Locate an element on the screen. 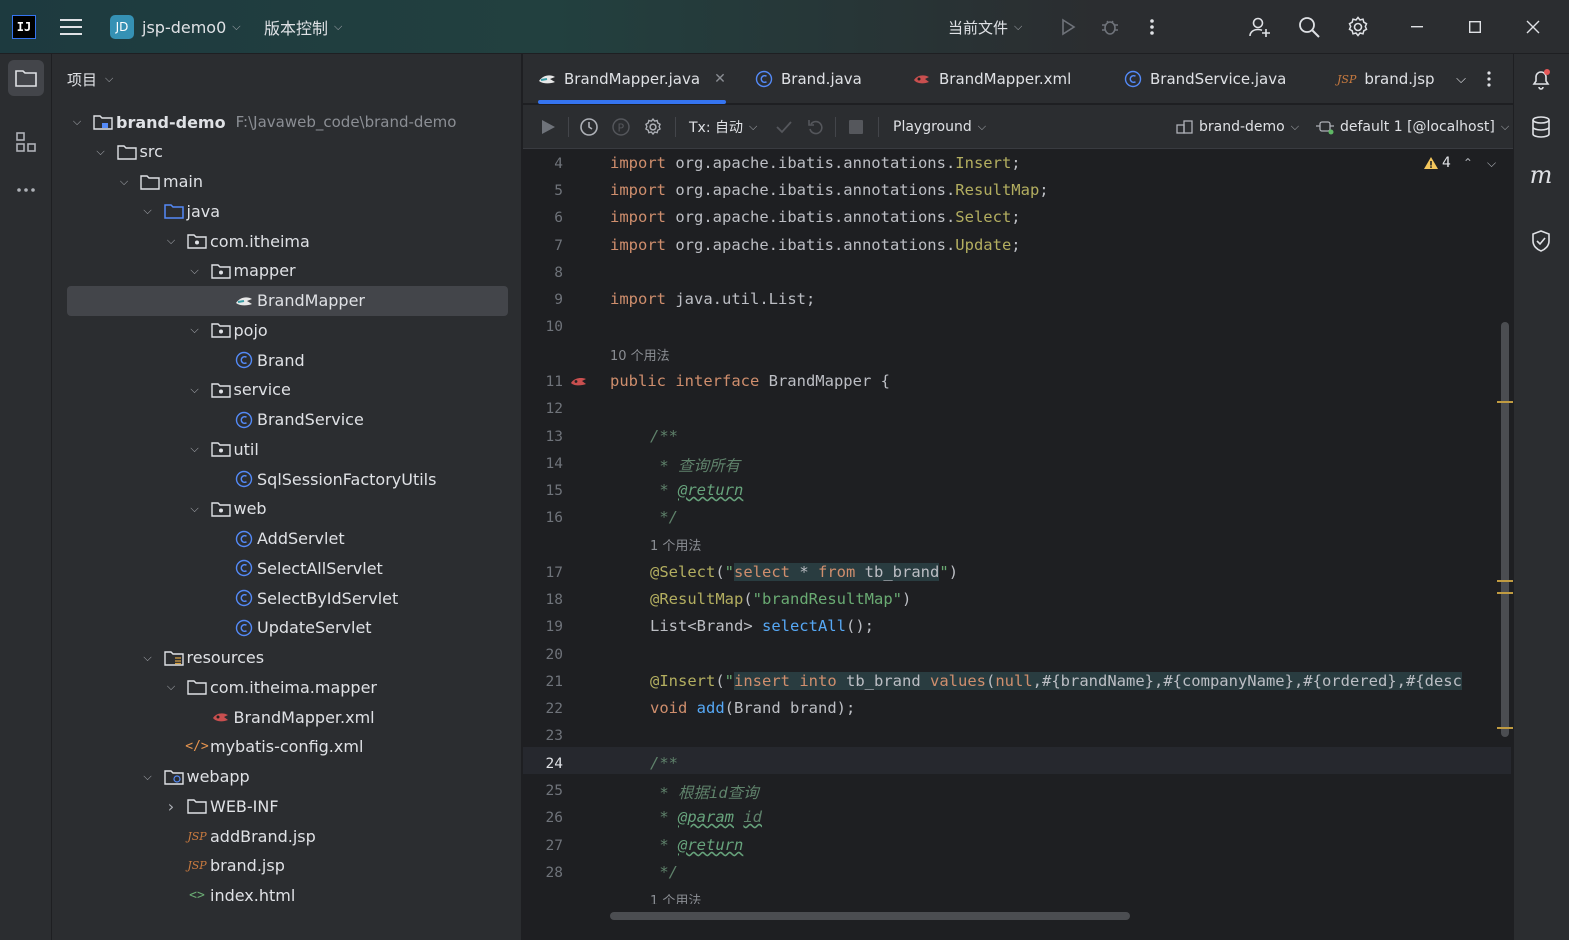 The width and height of the screenshot is (1569, 940). chevron-up-icon: ⌃ is located at coordinates (1468, 163).